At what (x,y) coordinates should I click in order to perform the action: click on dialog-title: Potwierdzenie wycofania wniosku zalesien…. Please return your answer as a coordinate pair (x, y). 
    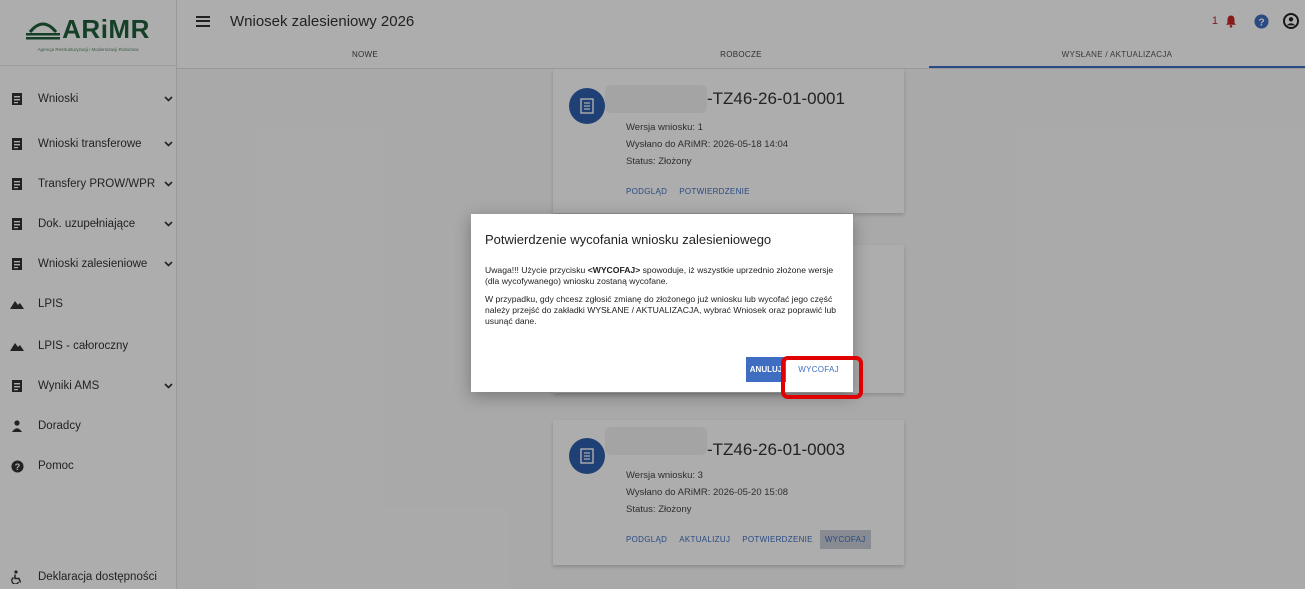
    Looking at the image, I should click on (628, 239).